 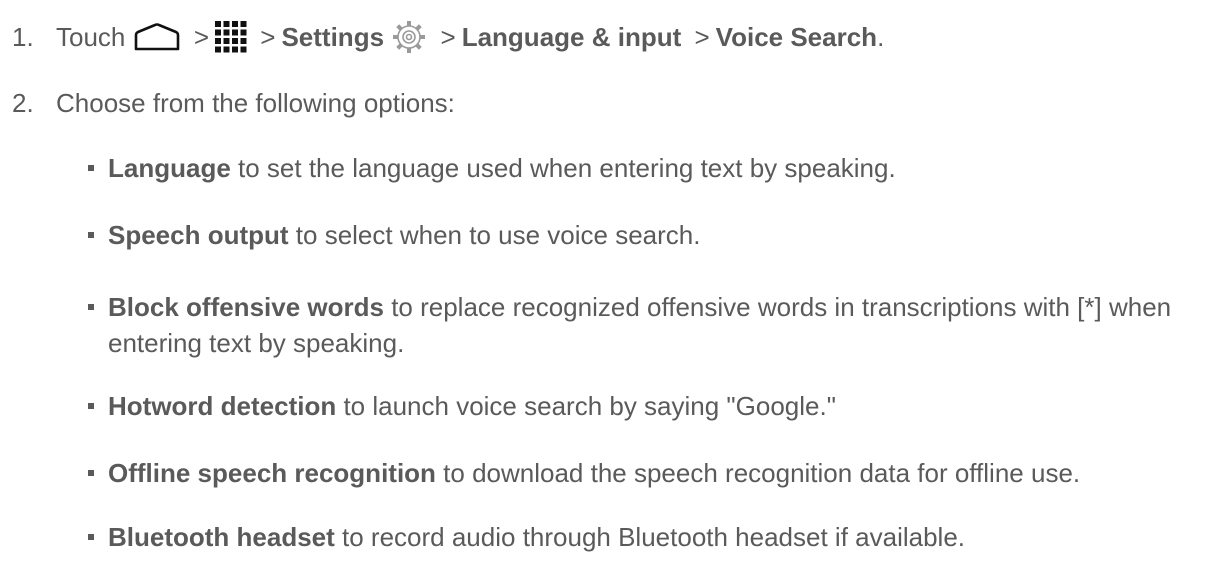 What do you see at coordinates (198, 235) in the screenshot?
I see `option-title: Speech output` at bounding box center [198, 235].